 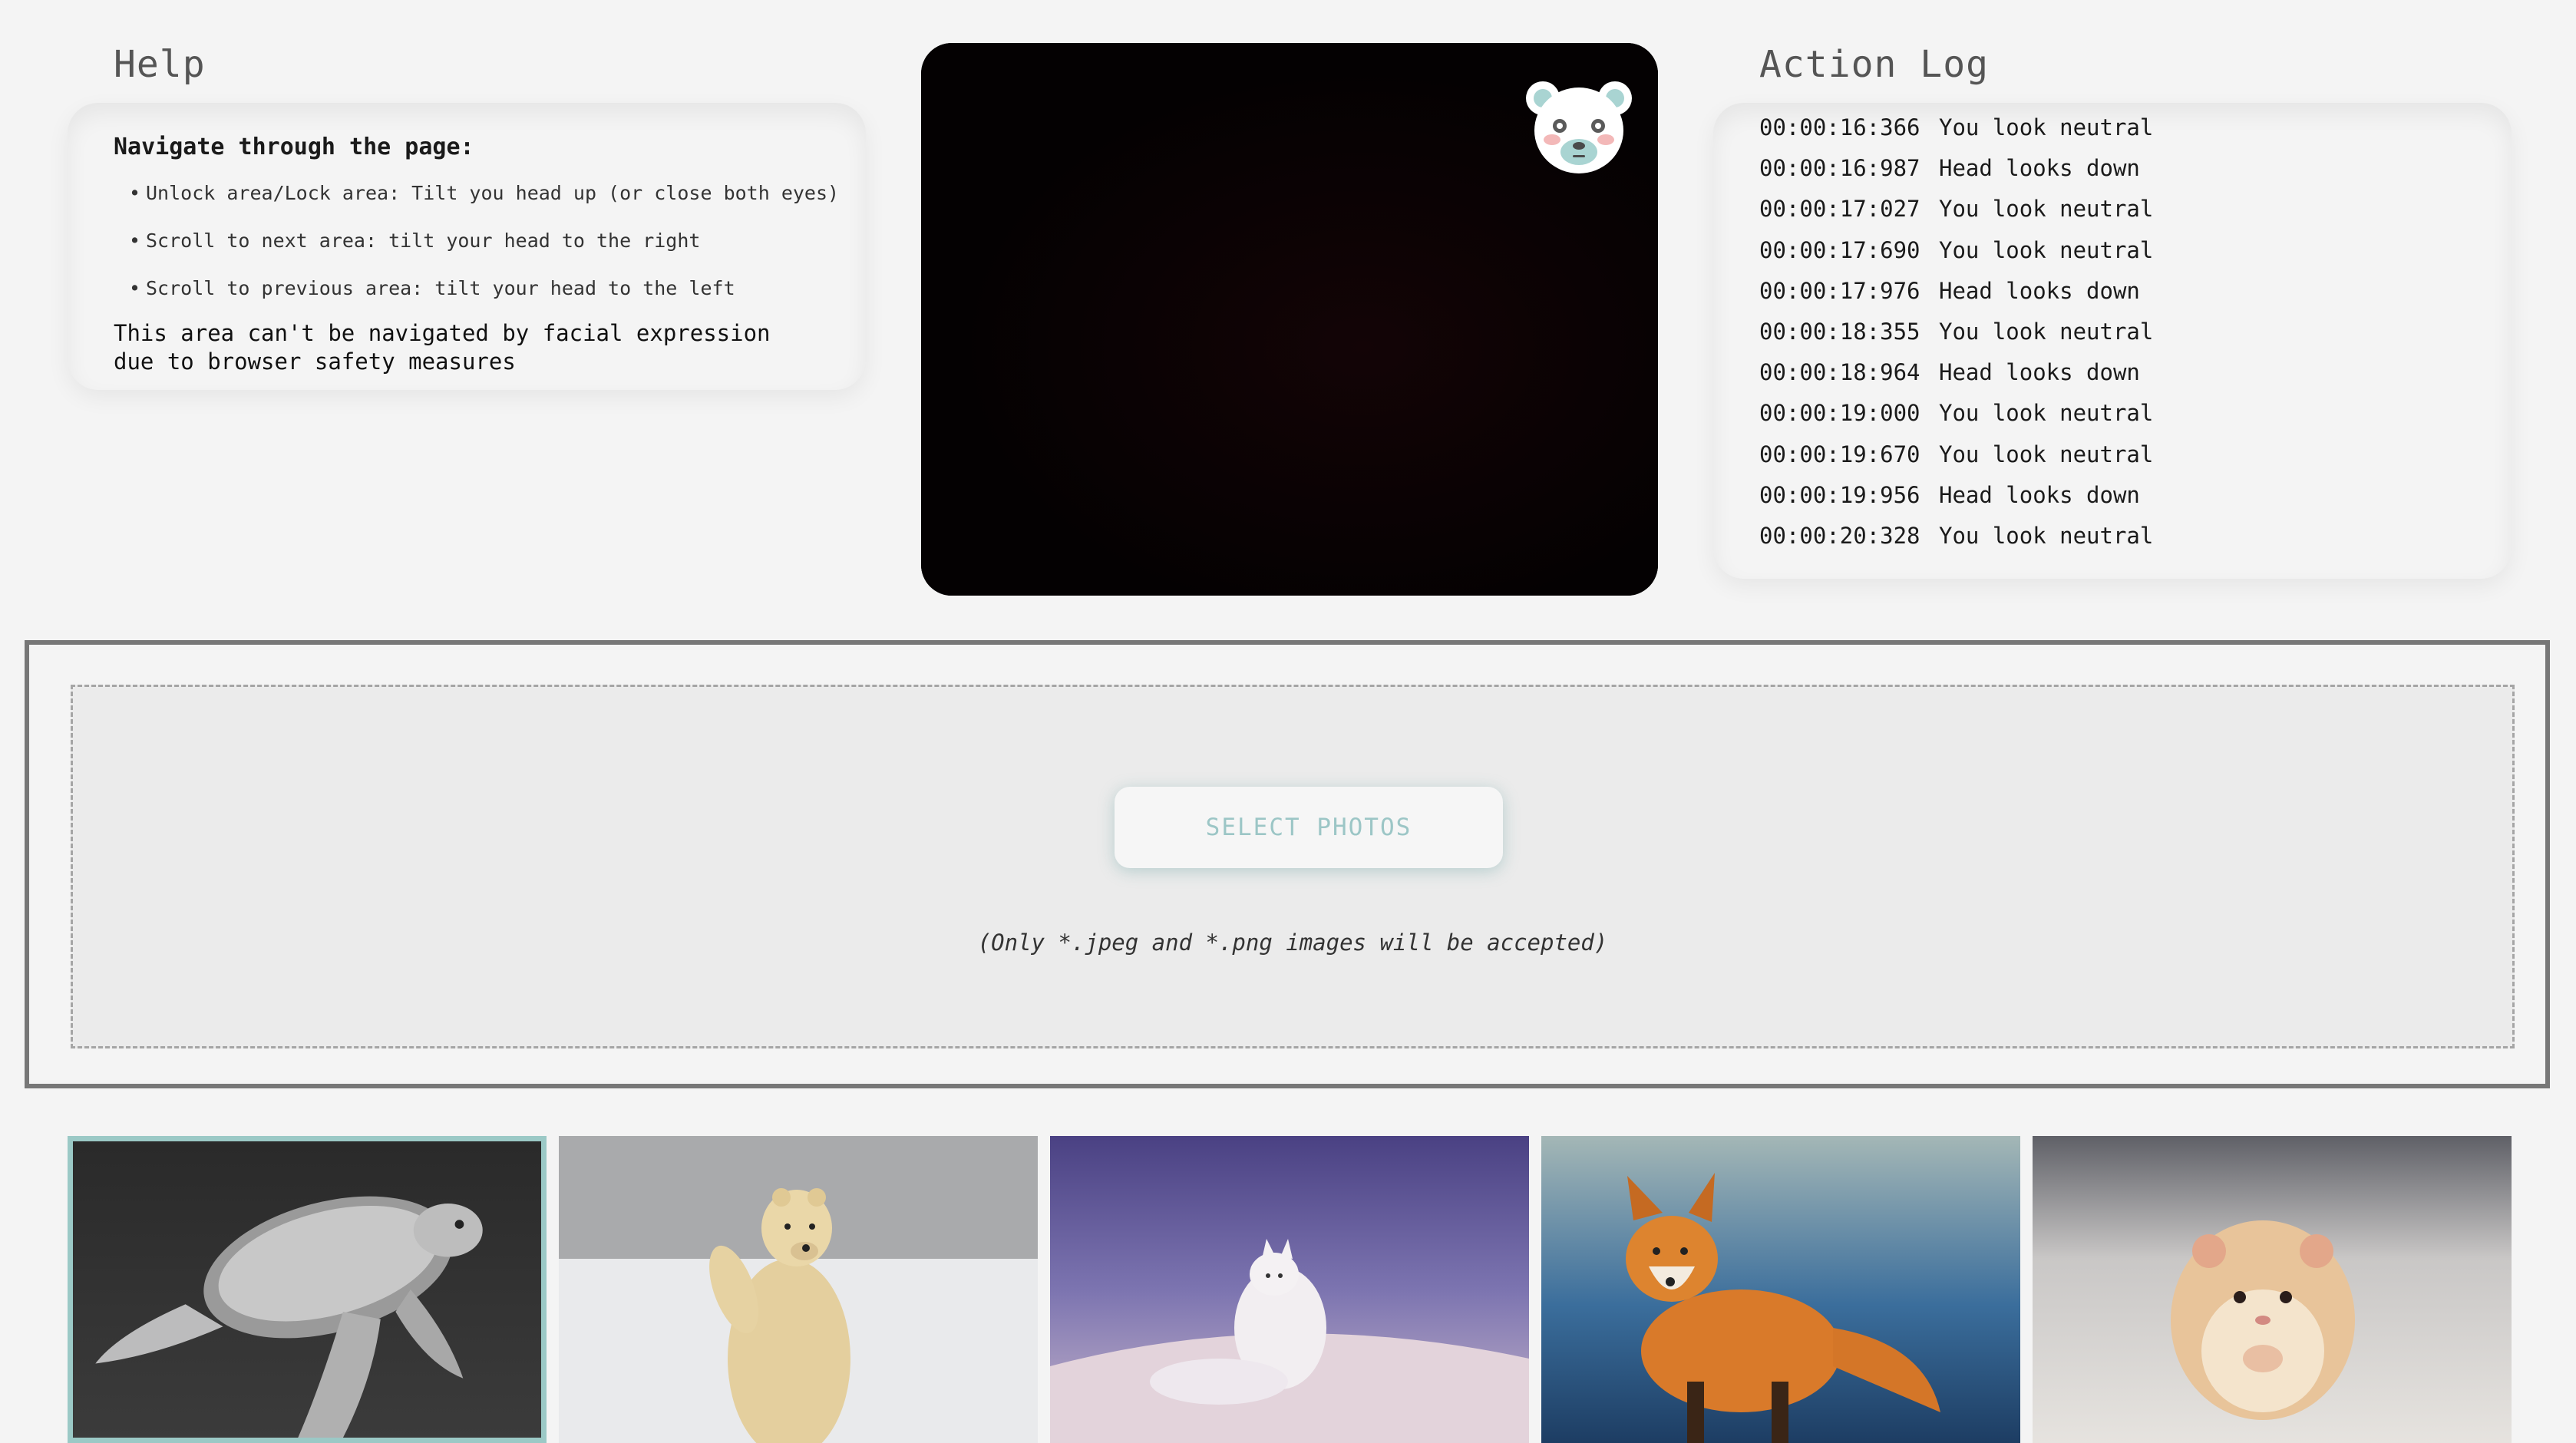 I want to click on photo-thumbnail-hamster, so click(x=2272, y=1289).